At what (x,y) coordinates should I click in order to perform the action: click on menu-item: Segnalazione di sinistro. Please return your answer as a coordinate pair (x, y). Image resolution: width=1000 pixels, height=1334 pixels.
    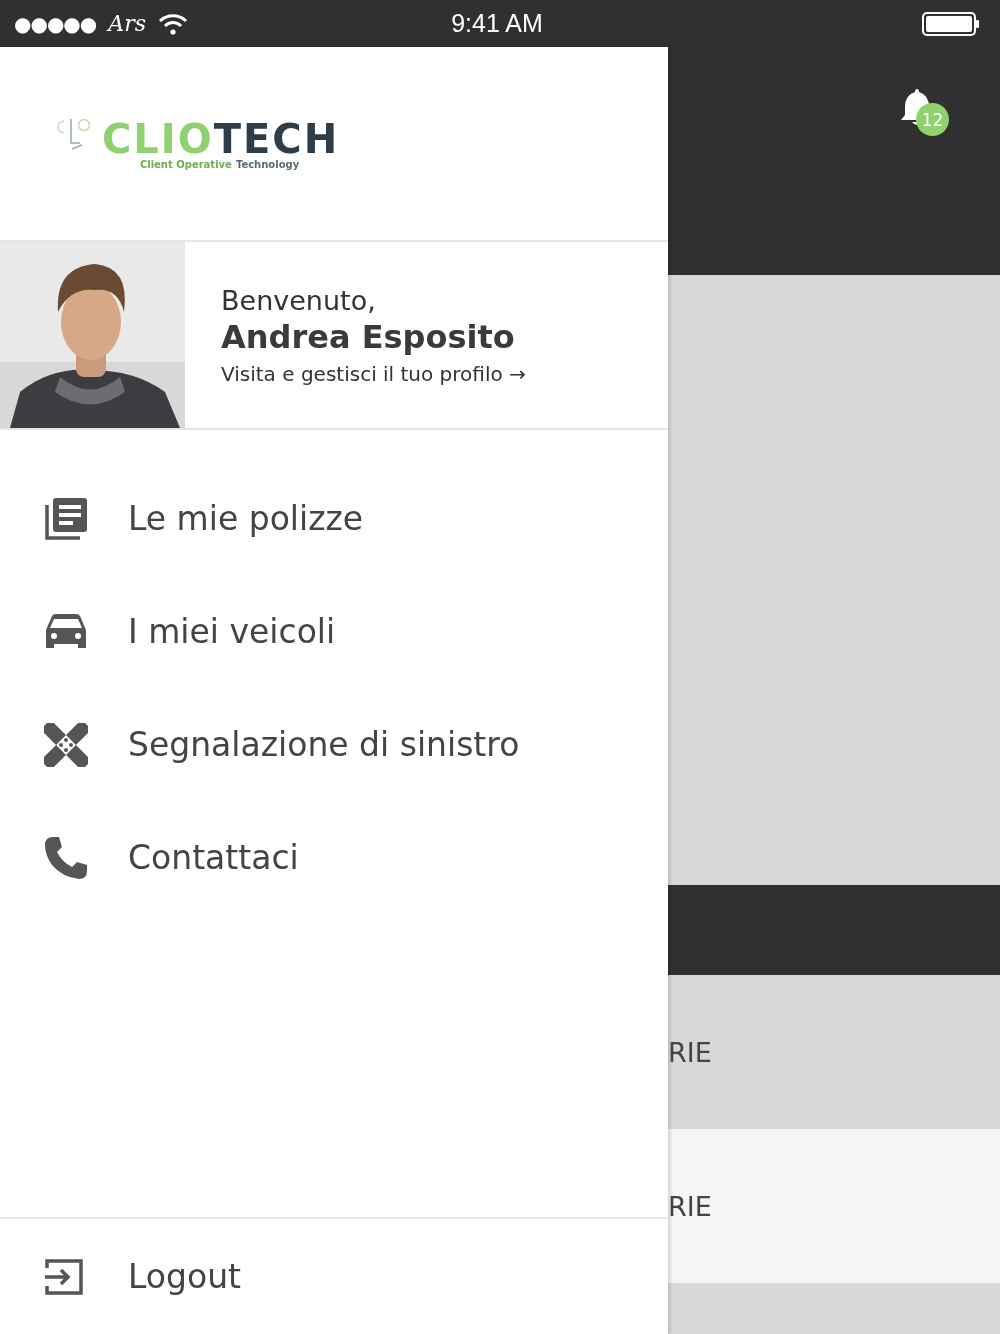
    Looking at the image, I should click on (334, 744).